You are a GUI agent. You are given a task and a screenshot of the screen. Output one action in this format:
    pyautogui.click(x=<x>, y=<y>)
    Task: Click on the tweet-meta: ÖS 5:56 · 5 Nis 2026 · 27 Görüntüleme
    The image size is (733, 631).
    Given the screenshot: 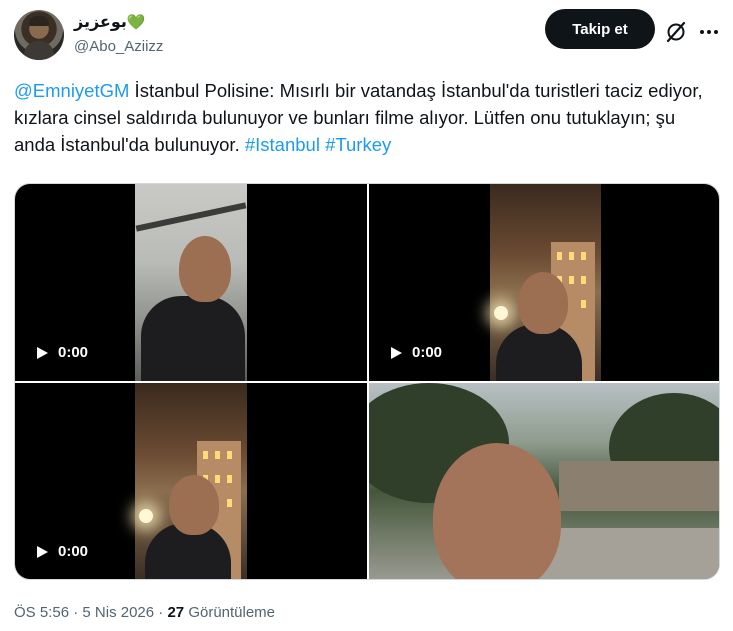 What is the action you would take?
    pyautogui.click(x=144, y=613)
    